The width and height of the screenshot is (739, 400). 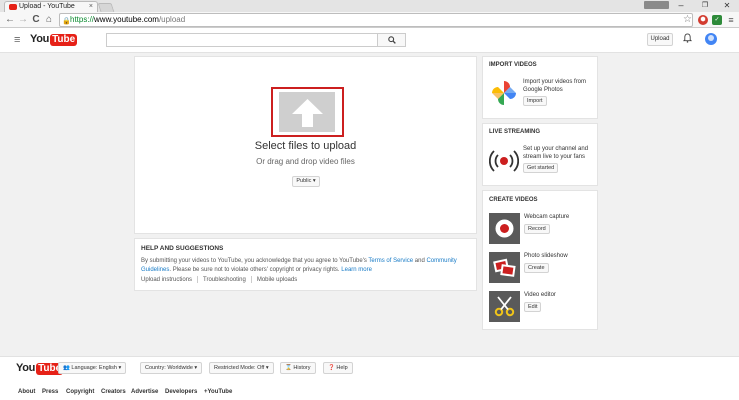 What do you see at coordinates (536, 268) in the screenshot?
I see `create-button: Create` at bounding box center [536, 268].